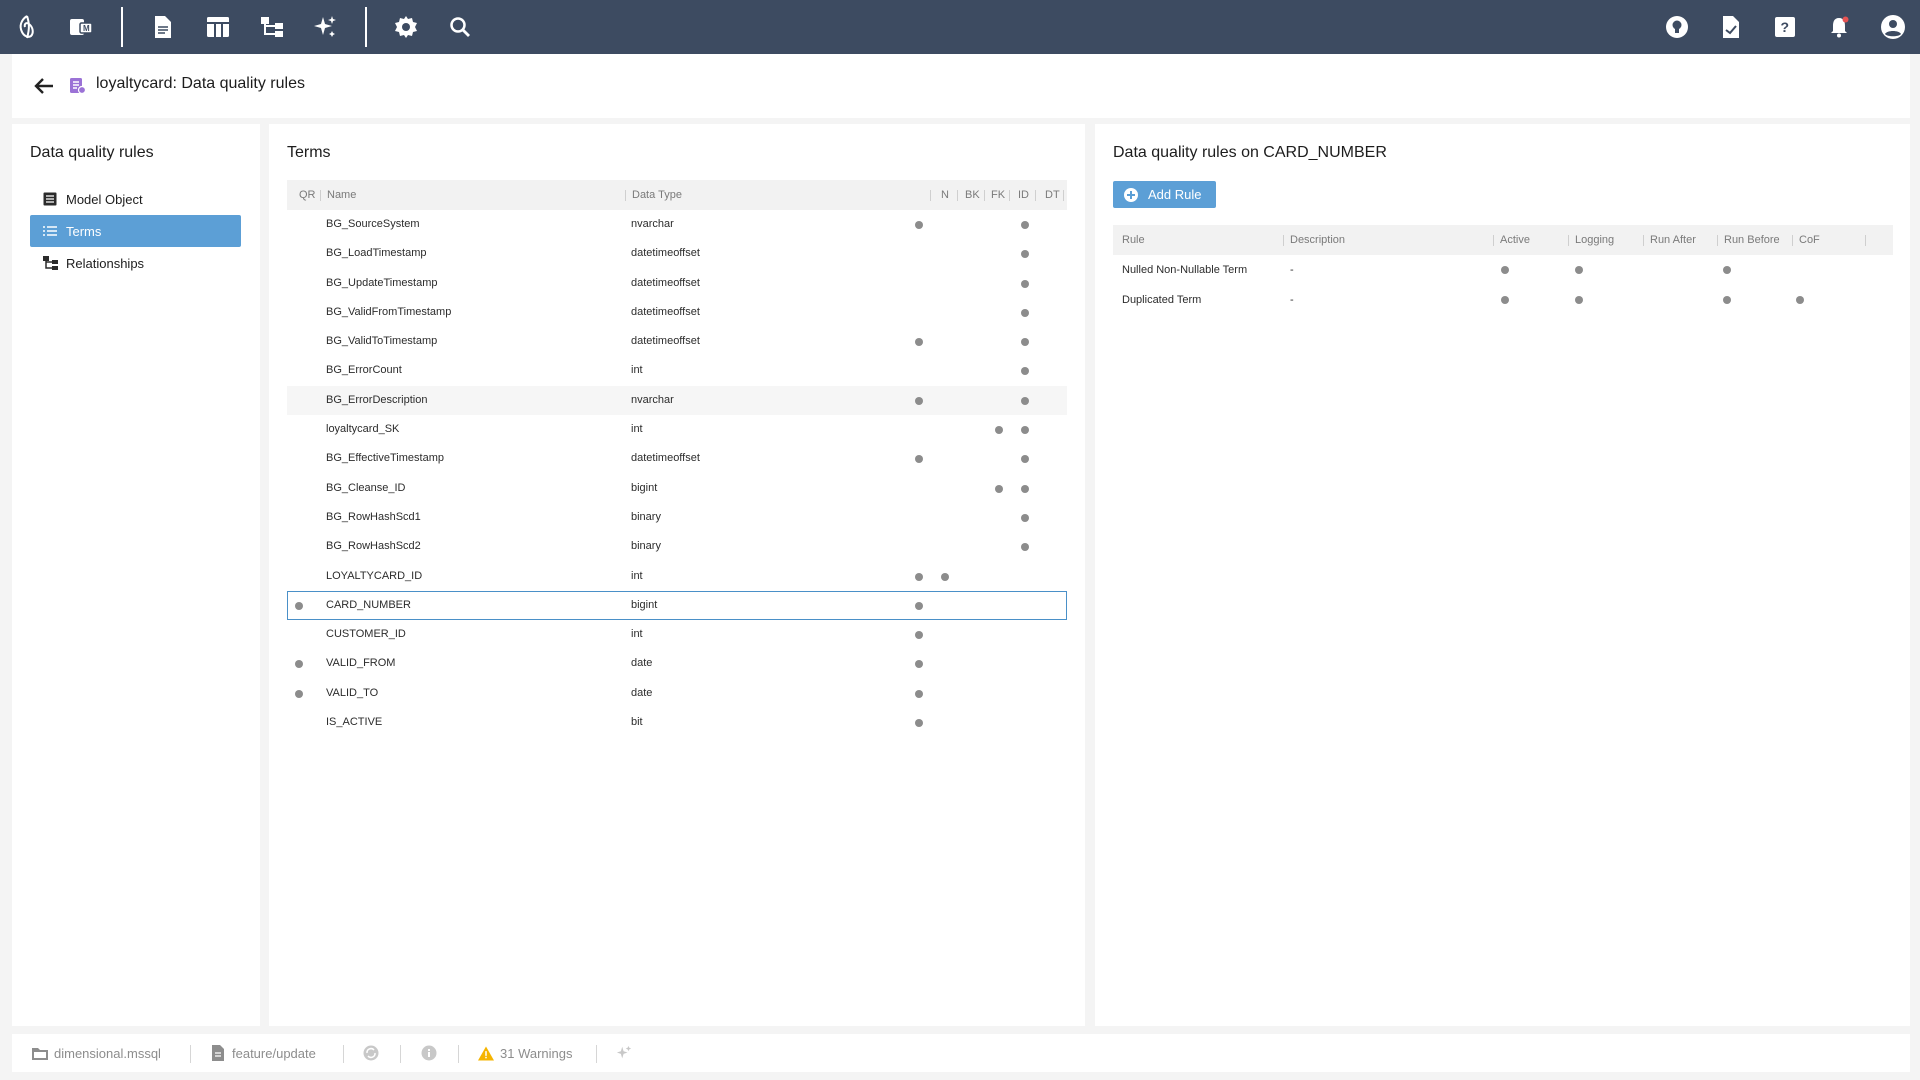 The width and height of the screenshot is (1920, 1080). What do you see at coordinates (677, 224) in the screenshot?
I see `term-row: BG_SourceSystem nvarchar` at bounding box center [677, 224].